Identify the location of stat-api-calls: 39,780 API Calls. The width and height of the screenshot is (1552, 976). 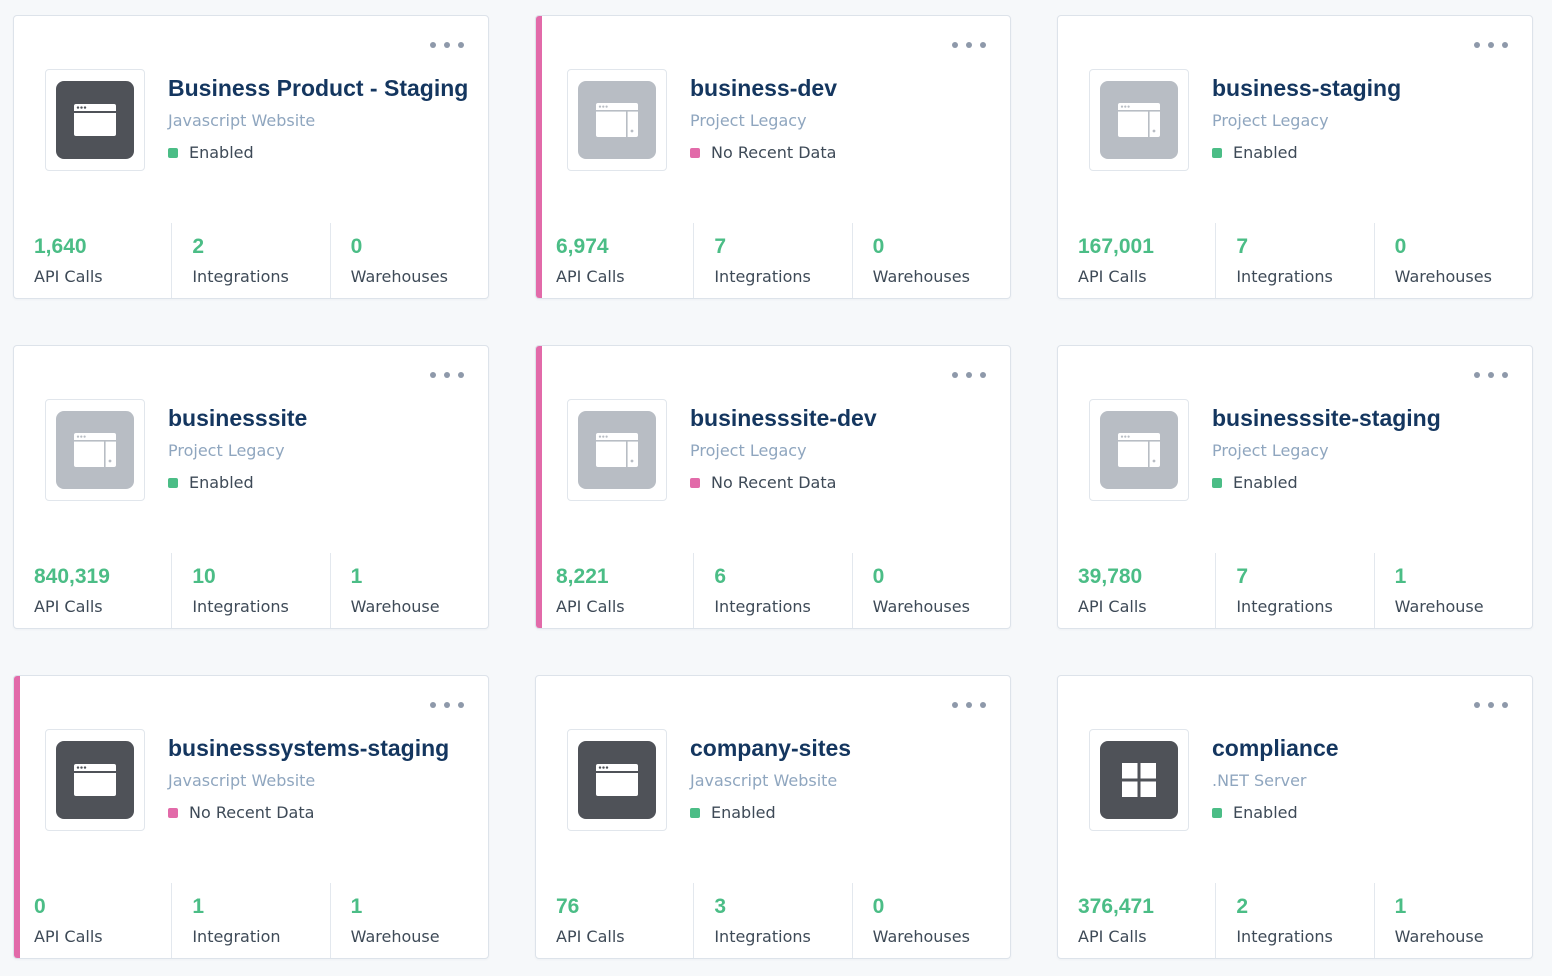
(1136, 590).